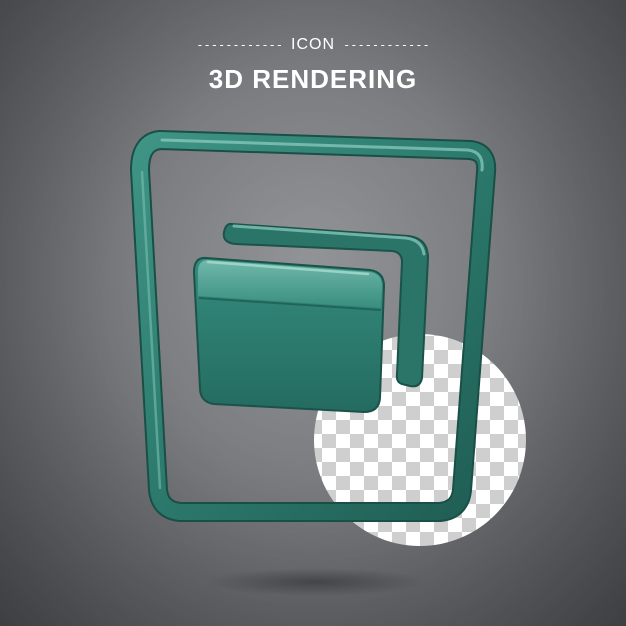 This screenshot has width=626, height=626. Describe the element at coordinates (289, 335) in the screenshot. I see `front-card-icon` at that location.